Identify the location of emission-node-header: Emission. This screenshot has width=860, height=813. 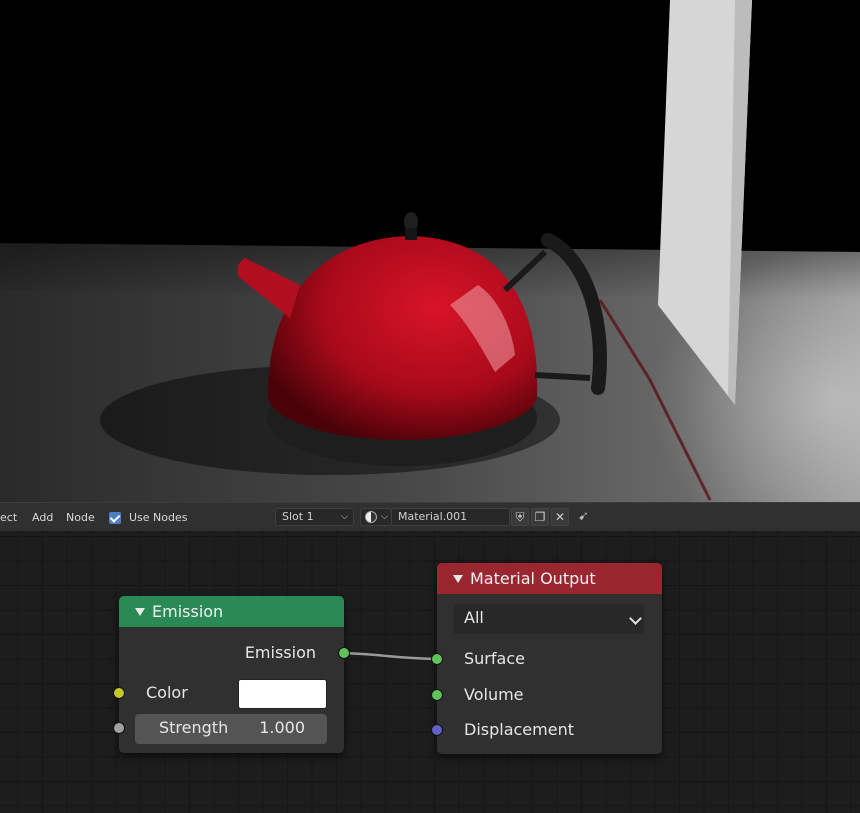
(231, 611).